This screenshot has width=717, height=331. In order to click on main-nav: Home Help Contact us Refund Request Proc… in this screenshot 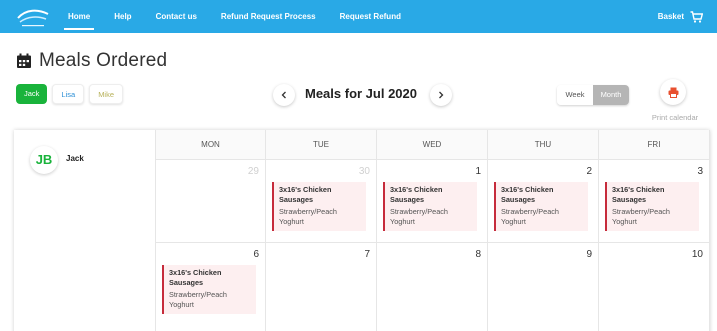, I will do `click(244, 16)`.